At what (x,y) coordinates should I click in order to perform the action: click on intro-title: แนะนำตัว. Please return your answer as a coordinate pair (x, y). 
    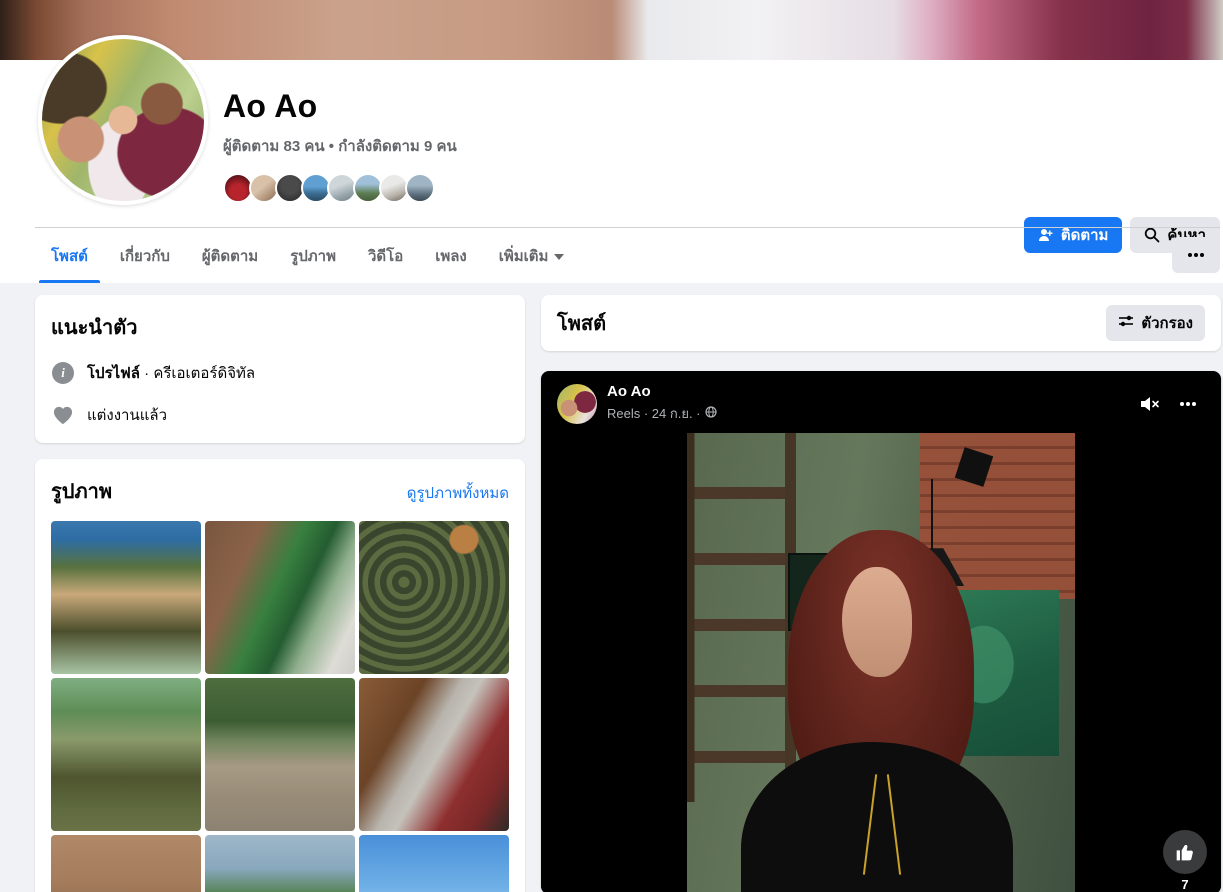
    Looking at the image, I should click on (94, 328).